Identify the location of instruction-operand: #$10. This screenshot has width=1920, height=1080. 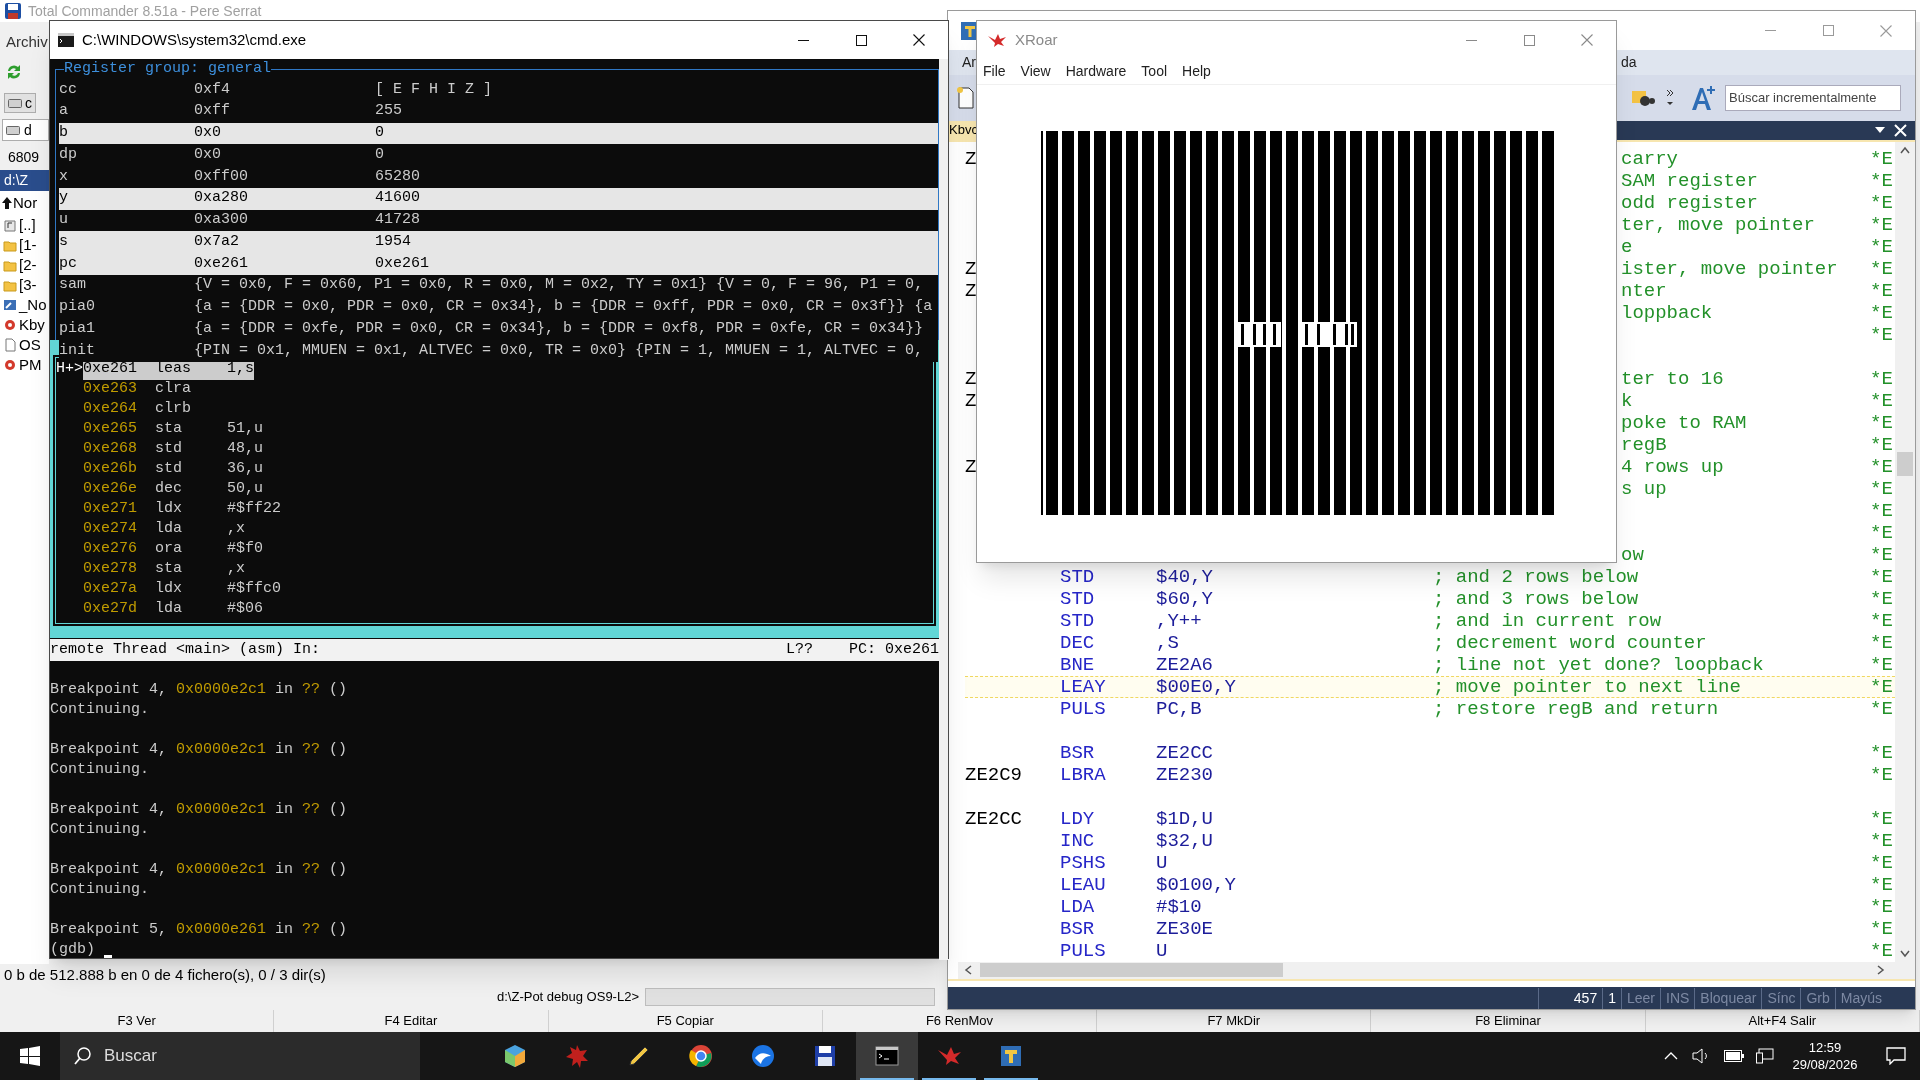
(1179, 906).